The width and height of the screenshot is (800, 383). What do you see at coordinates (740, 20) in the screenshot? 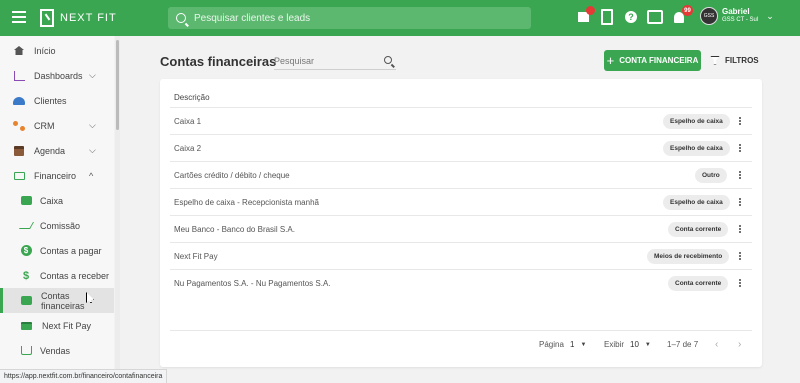
I see `user-unit: GSS CT - Sul` at bounding box center [740, 20].